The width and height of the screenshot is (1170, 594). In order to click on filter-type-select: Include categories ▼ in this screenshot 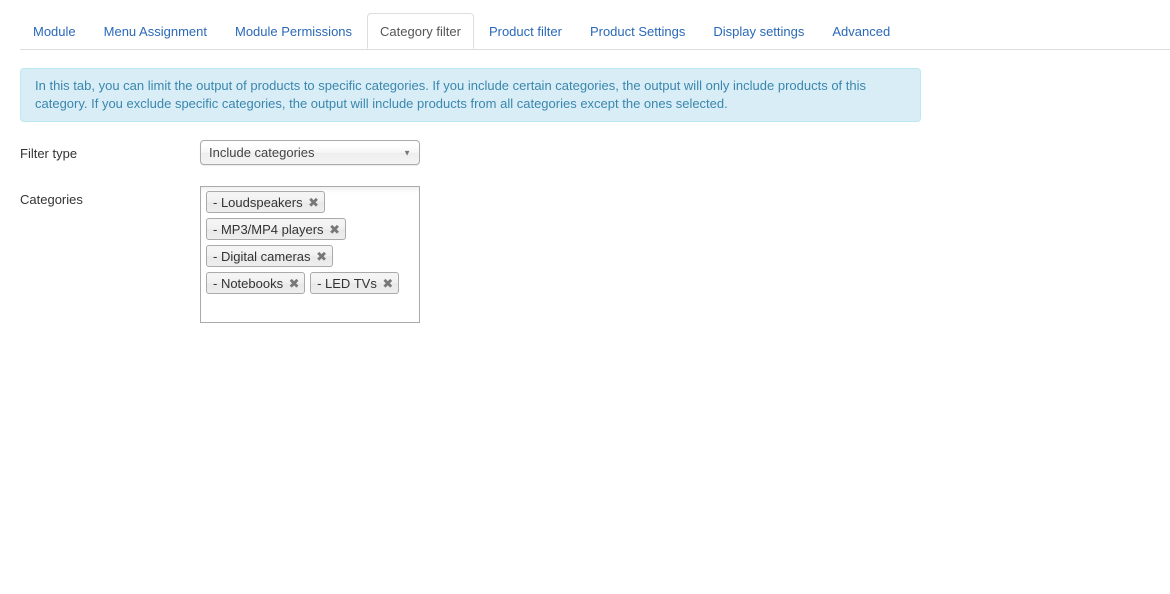, I will do `click(310, 152)`.